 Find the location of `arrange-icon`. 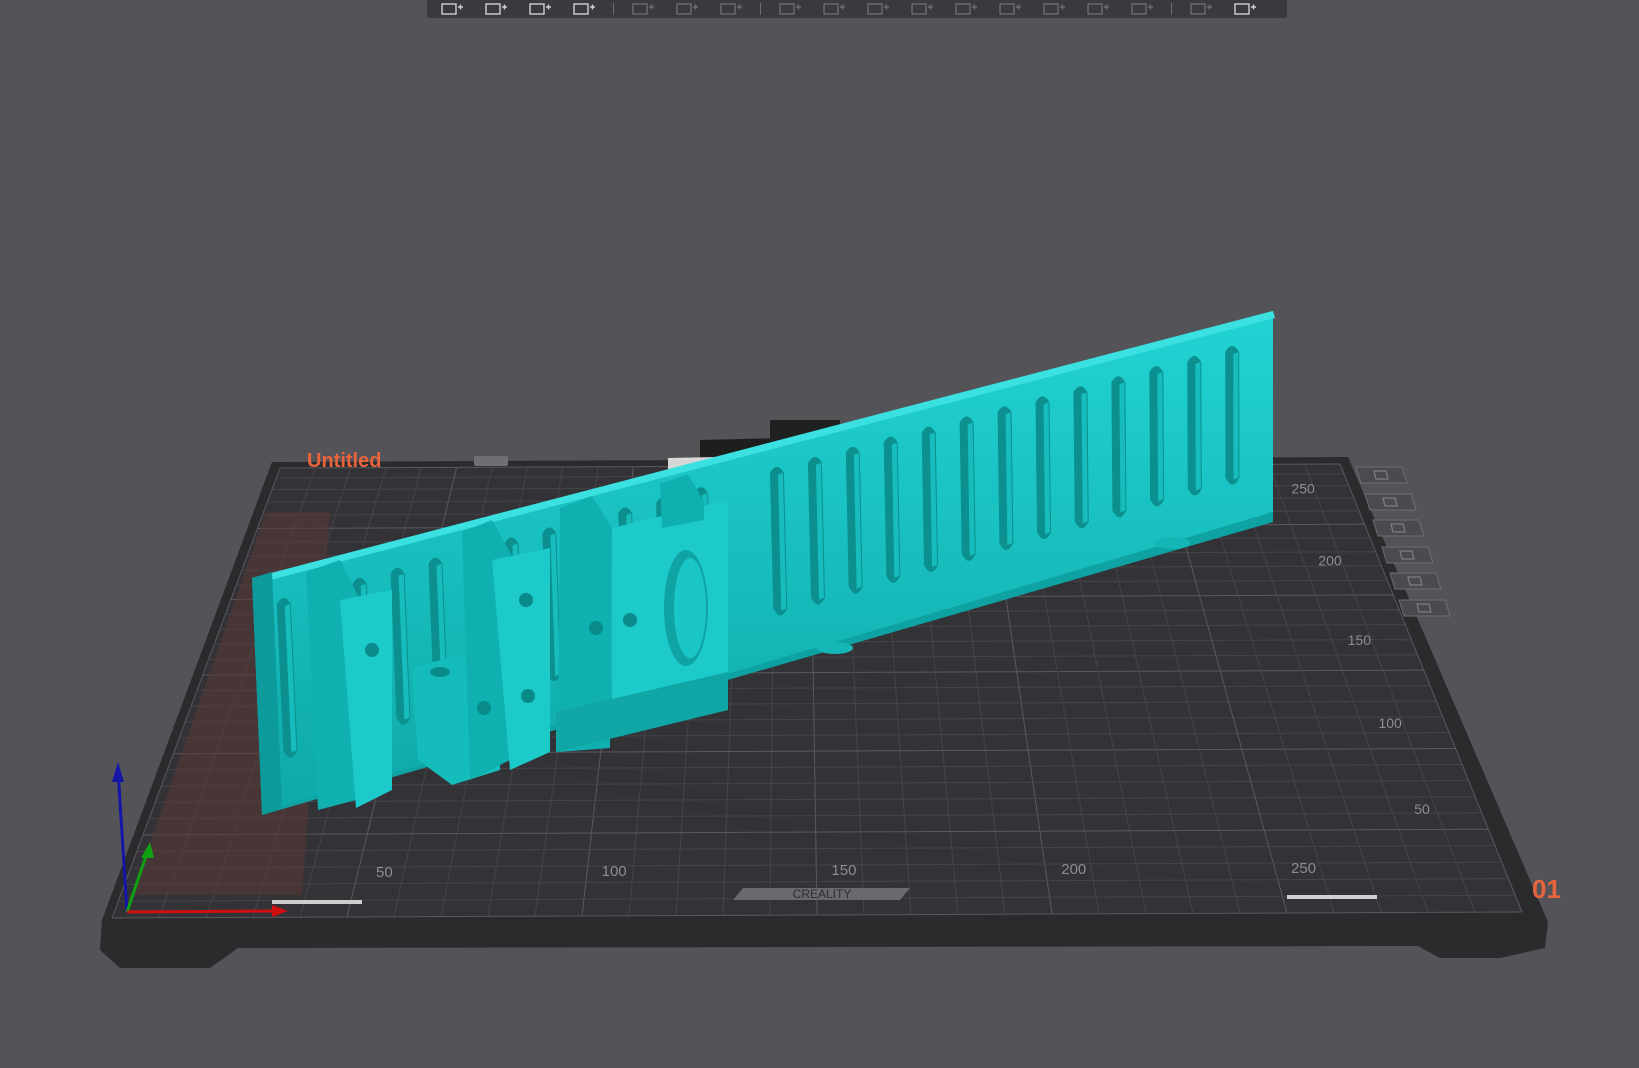

arrange-icon is located at coordinates (1390, 501).